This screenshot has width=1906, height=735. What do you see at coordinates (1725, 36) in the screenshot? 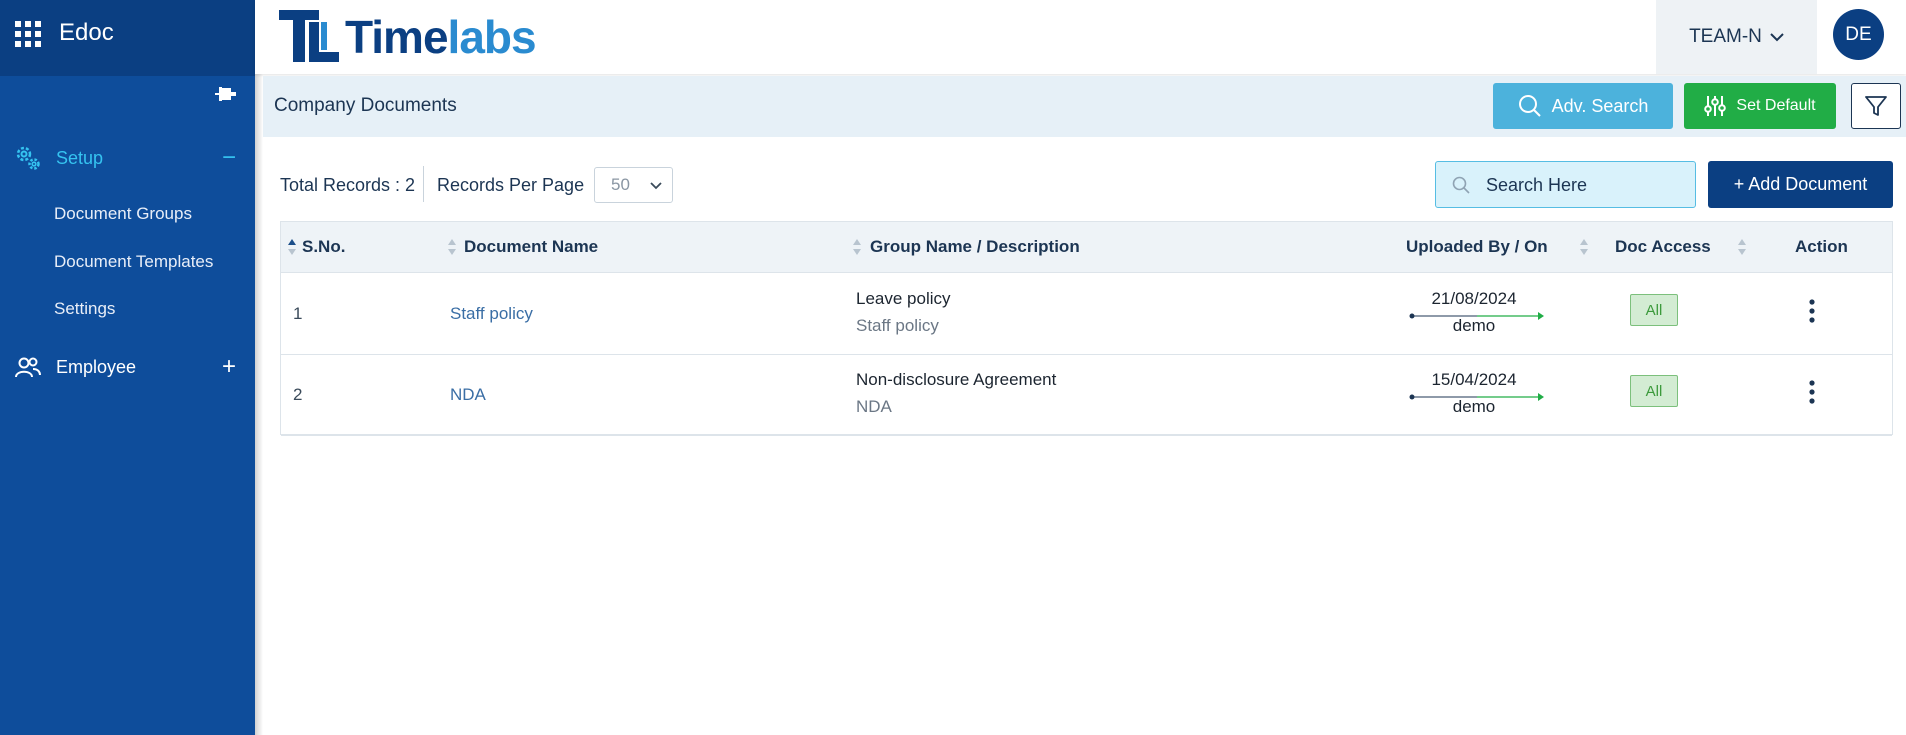
I see `team-name: TEAM-N` at bounding box center [1725, 36].